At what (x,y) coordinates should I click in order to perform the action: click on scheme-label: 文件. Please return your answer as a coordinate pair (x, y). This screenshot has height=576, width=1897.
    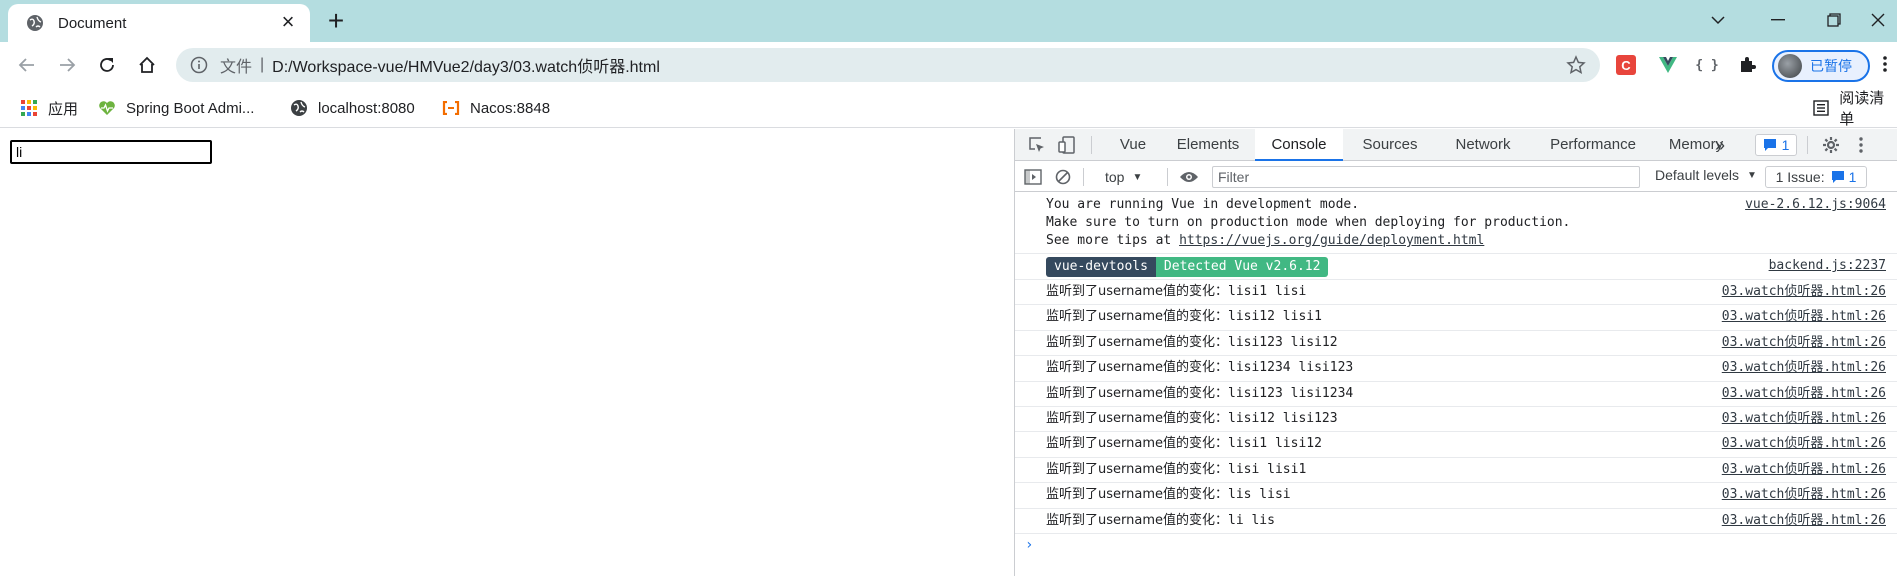
    Looking at the image, I should click on (236, 67).